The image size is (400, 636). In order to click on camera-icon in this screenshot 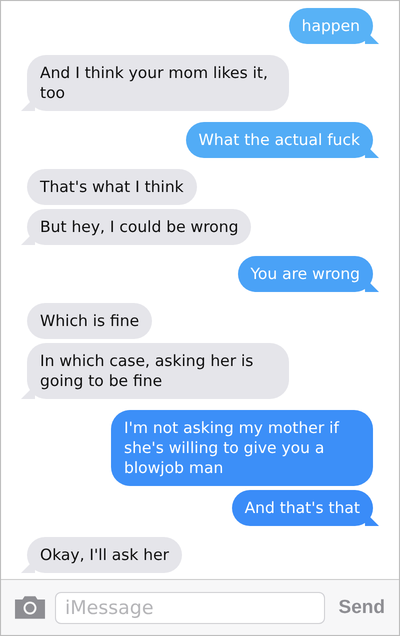, I will do `click(30, 607)`.